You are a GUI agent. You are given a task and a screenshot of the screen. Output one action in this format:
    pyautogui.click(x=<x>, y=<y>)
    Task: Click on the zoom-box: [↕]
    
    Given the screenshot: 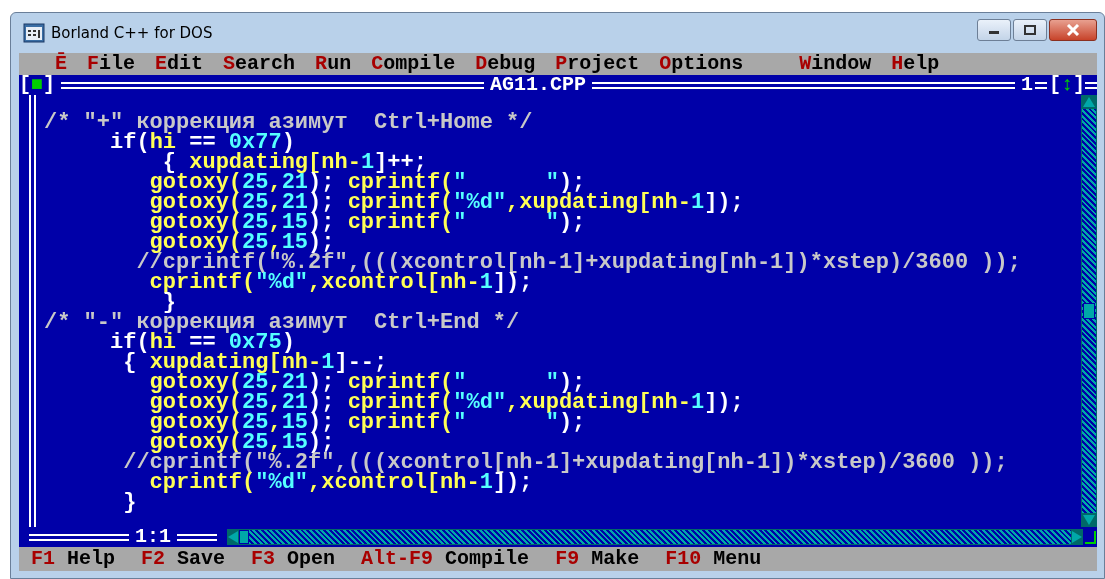 What is the action you would take?
    pyautogui.click(x=1066, y=85)
    